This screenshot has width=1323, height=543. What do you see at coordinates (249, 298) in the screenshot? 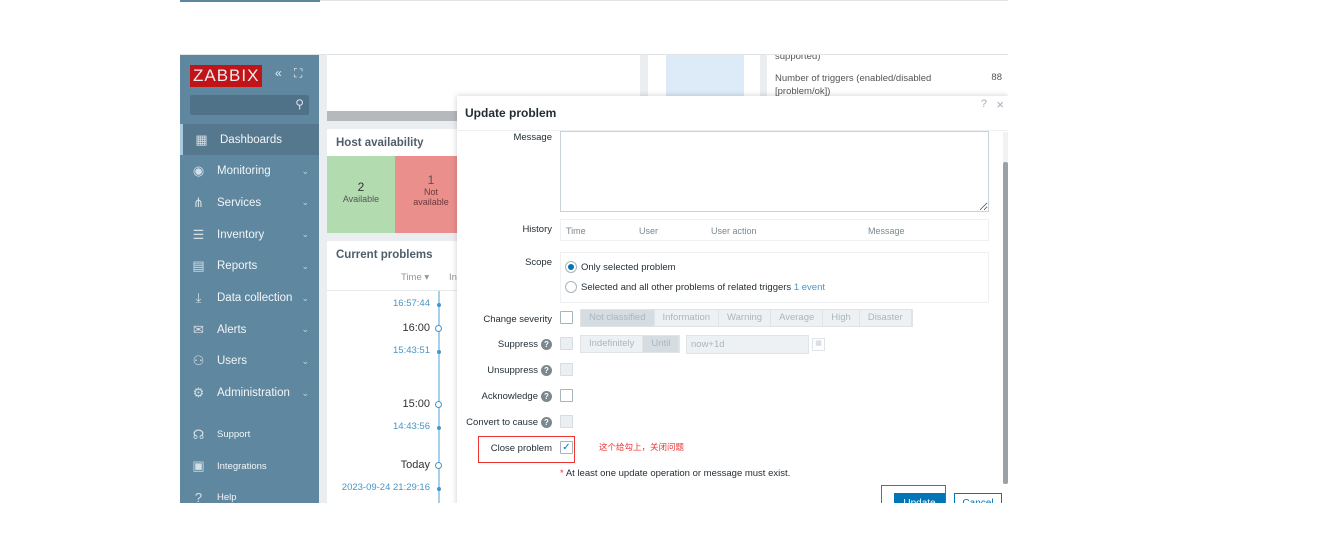
I see `sidebar-item-data-collection: ⤓ Data collection ⌄` at bounding box center [249, 298].